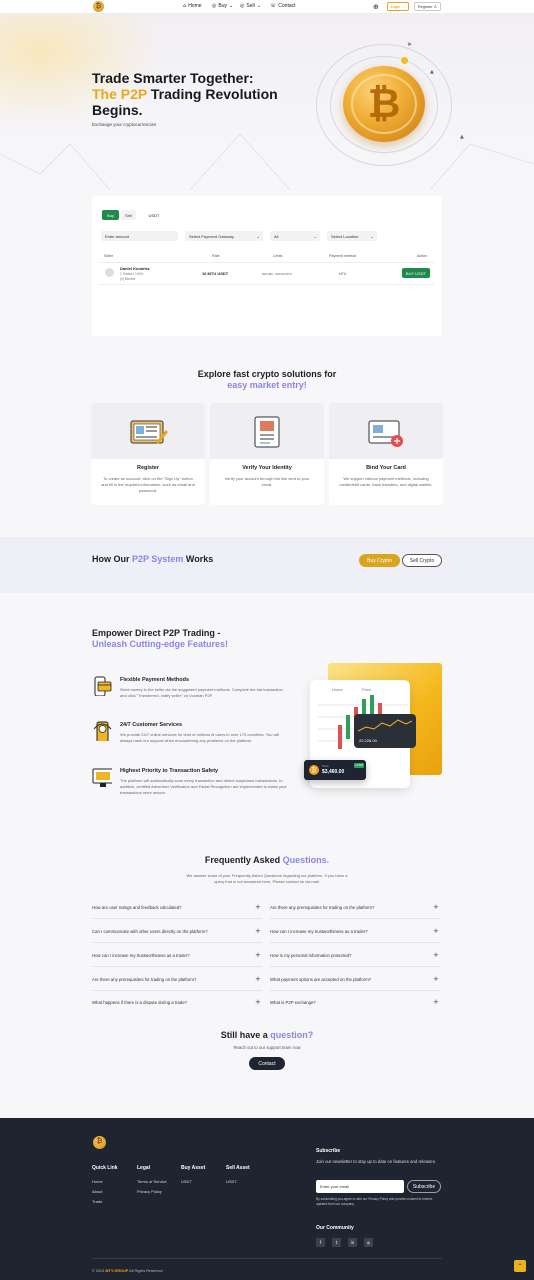 This screenshot has width=534, height=1280. What do you see at coordinates (97, 1181) in the screenshot?
I see `footer-link-home: Home` at bounding box center [97, 1181].